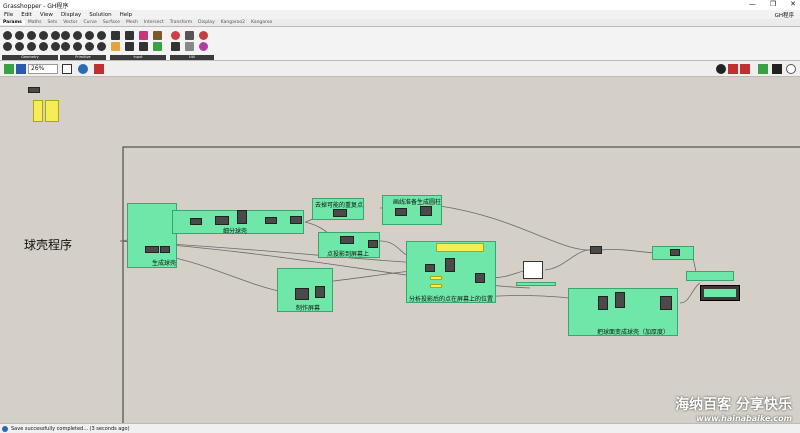  Describe the element at coordinates (19, 46) in the screenshot. I see `line-icon` at that location.